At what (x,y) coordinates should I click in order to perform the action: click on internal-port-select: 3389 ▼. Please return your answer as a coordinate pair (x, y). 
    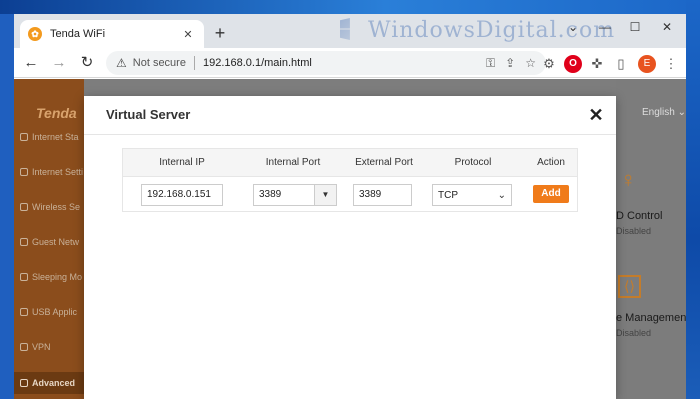
    Looking at the image, I should click on (295, 195).